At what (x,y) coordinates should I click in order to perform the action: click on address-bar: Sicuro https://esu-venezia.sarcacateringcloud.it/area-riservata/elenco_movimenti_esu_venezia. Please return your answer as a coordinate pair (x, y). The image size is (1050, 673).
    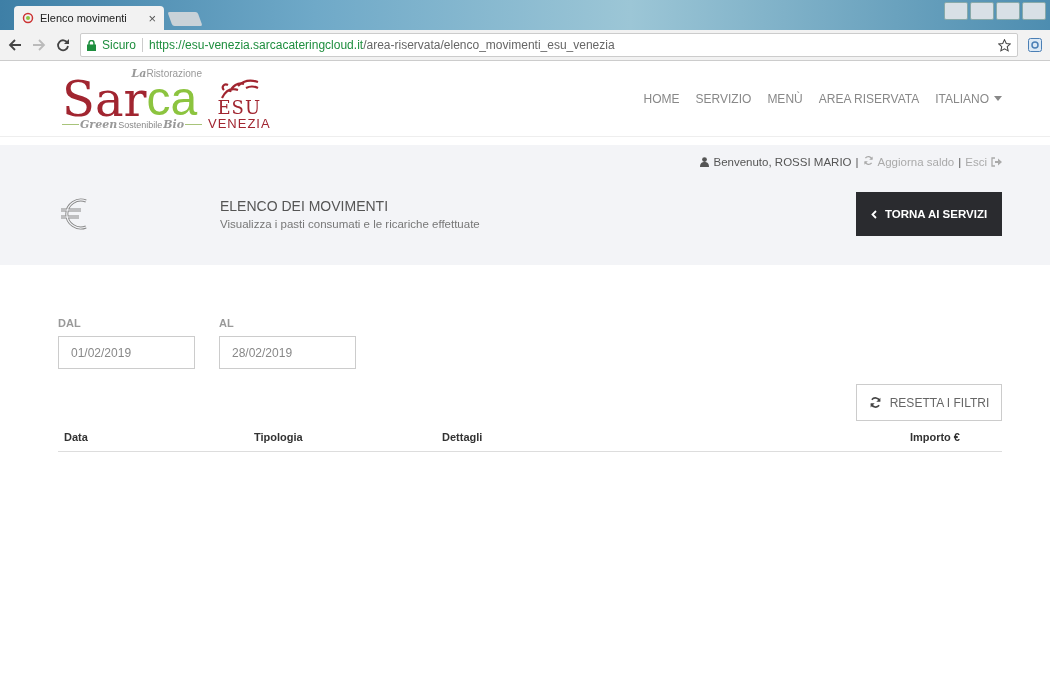
    Looking at the image, I should click on (549, 45).